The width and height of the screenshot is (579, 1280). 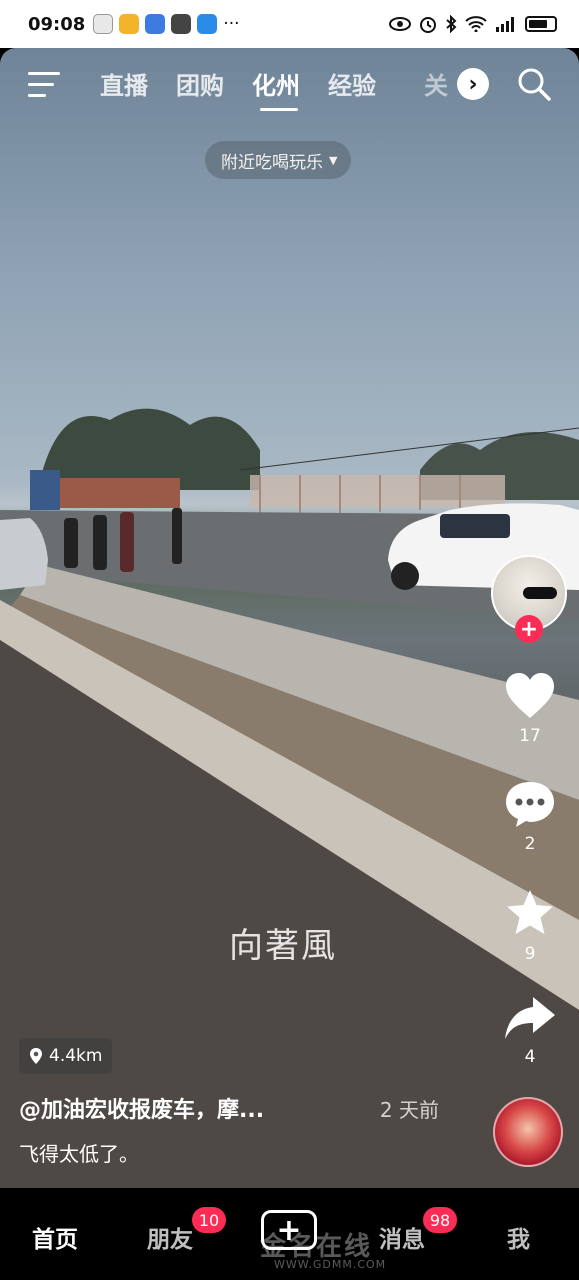 I want to click on favorite-button: 9, so click(x=530, y=926).